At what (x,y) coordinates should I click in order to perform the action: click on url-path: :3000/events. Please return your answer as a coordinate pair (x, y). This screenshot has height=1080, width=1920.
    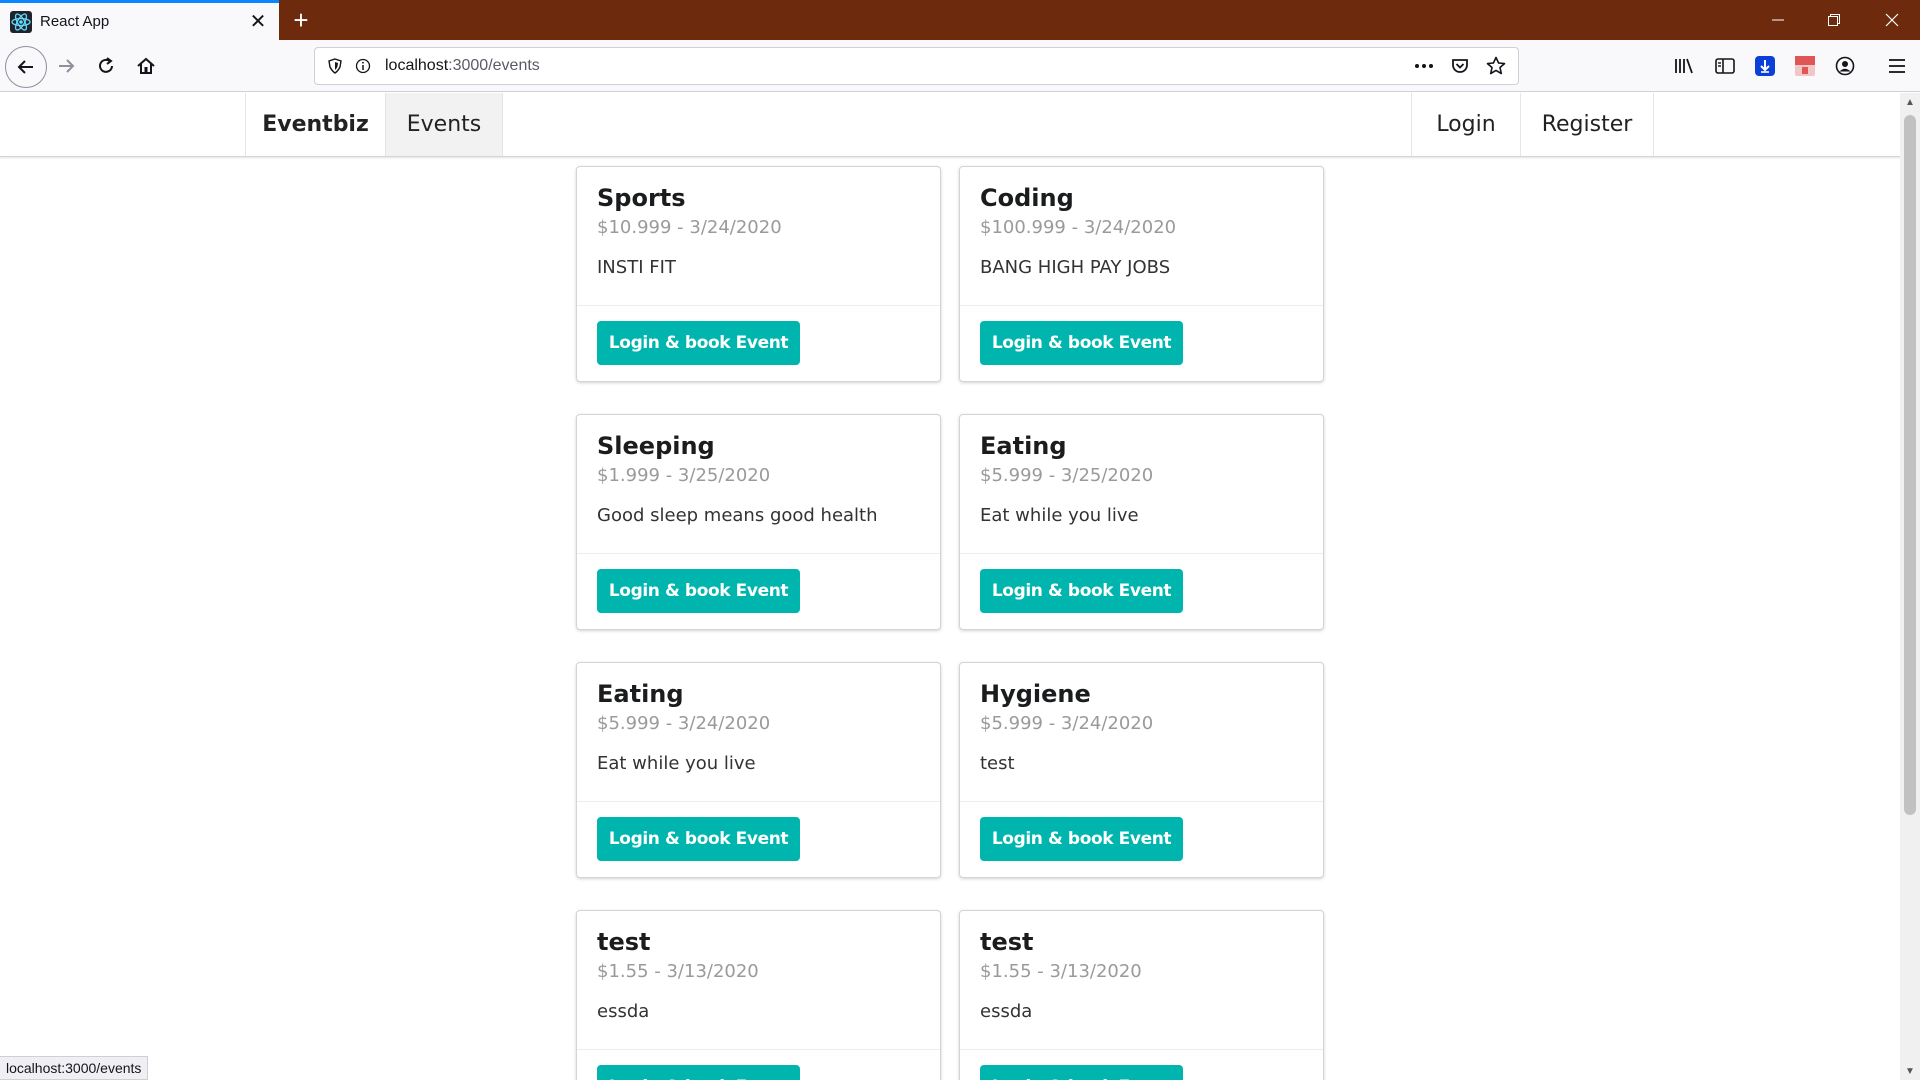
    Looking at the image, I should click on (494, 65).